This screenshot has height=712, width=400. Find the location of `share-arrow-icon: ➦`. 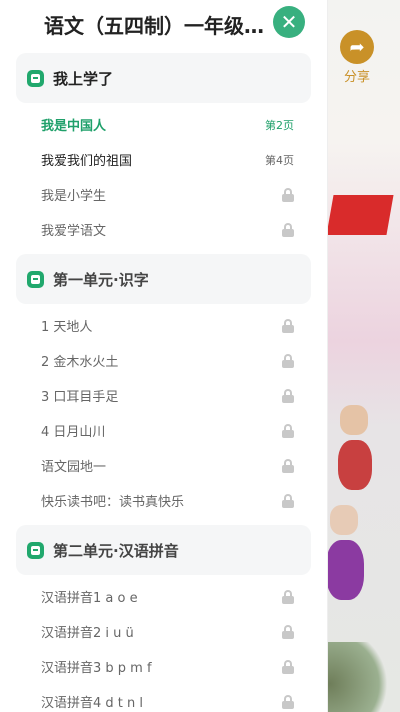

share-arrow-icon: ➦ is located at coordinates (357, 47).